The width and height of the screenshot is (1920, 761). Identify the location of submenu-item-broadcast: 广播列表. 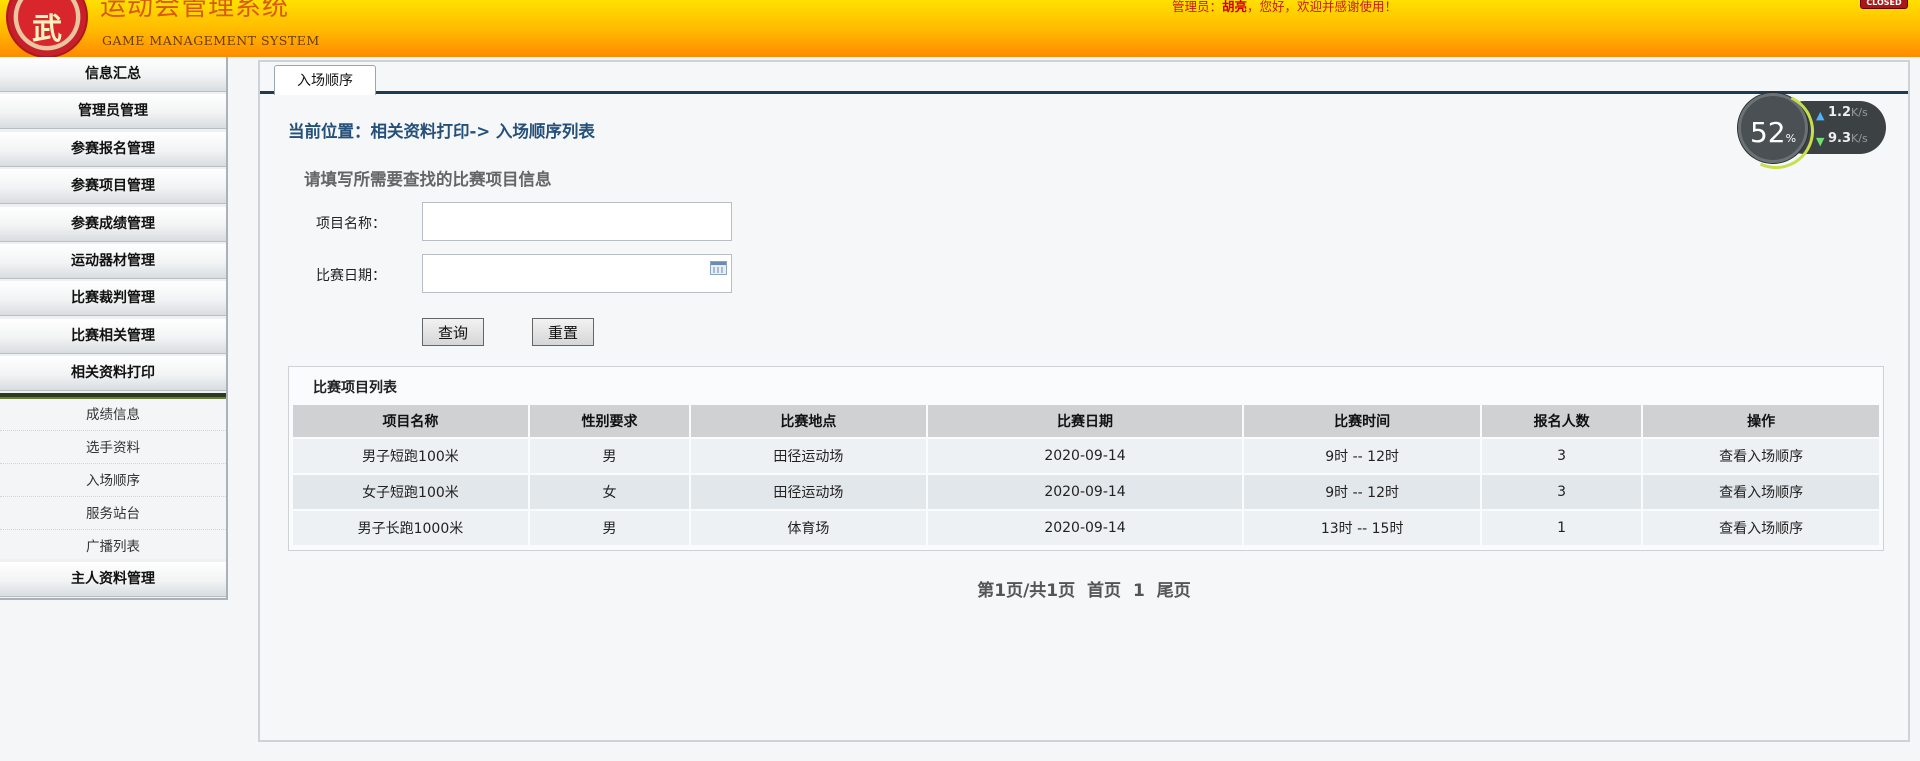
(113, 547).